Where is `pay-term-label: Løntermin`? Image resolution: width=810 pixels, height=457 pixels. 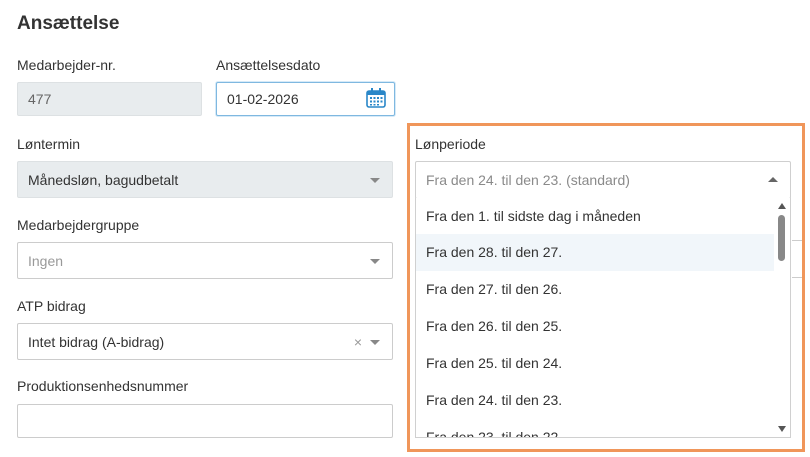
pay-term-label: Løntermin is located at coordinates (49, 144).